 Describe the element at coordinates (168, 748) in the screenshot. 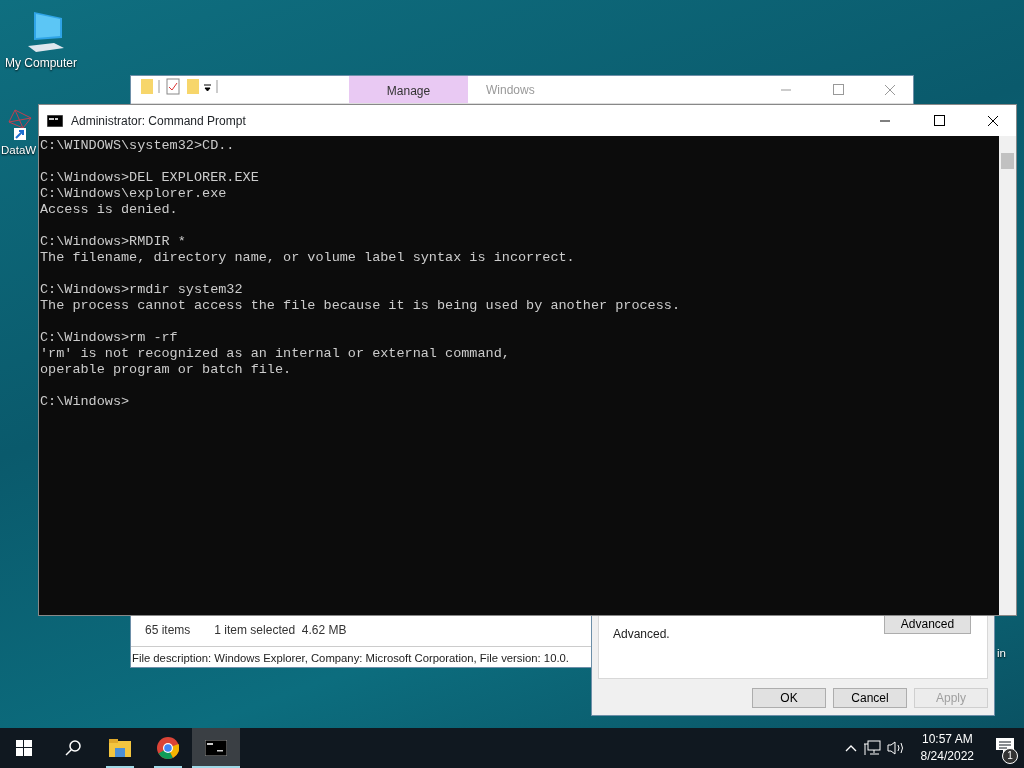

I see `chrome-icon` at that location.